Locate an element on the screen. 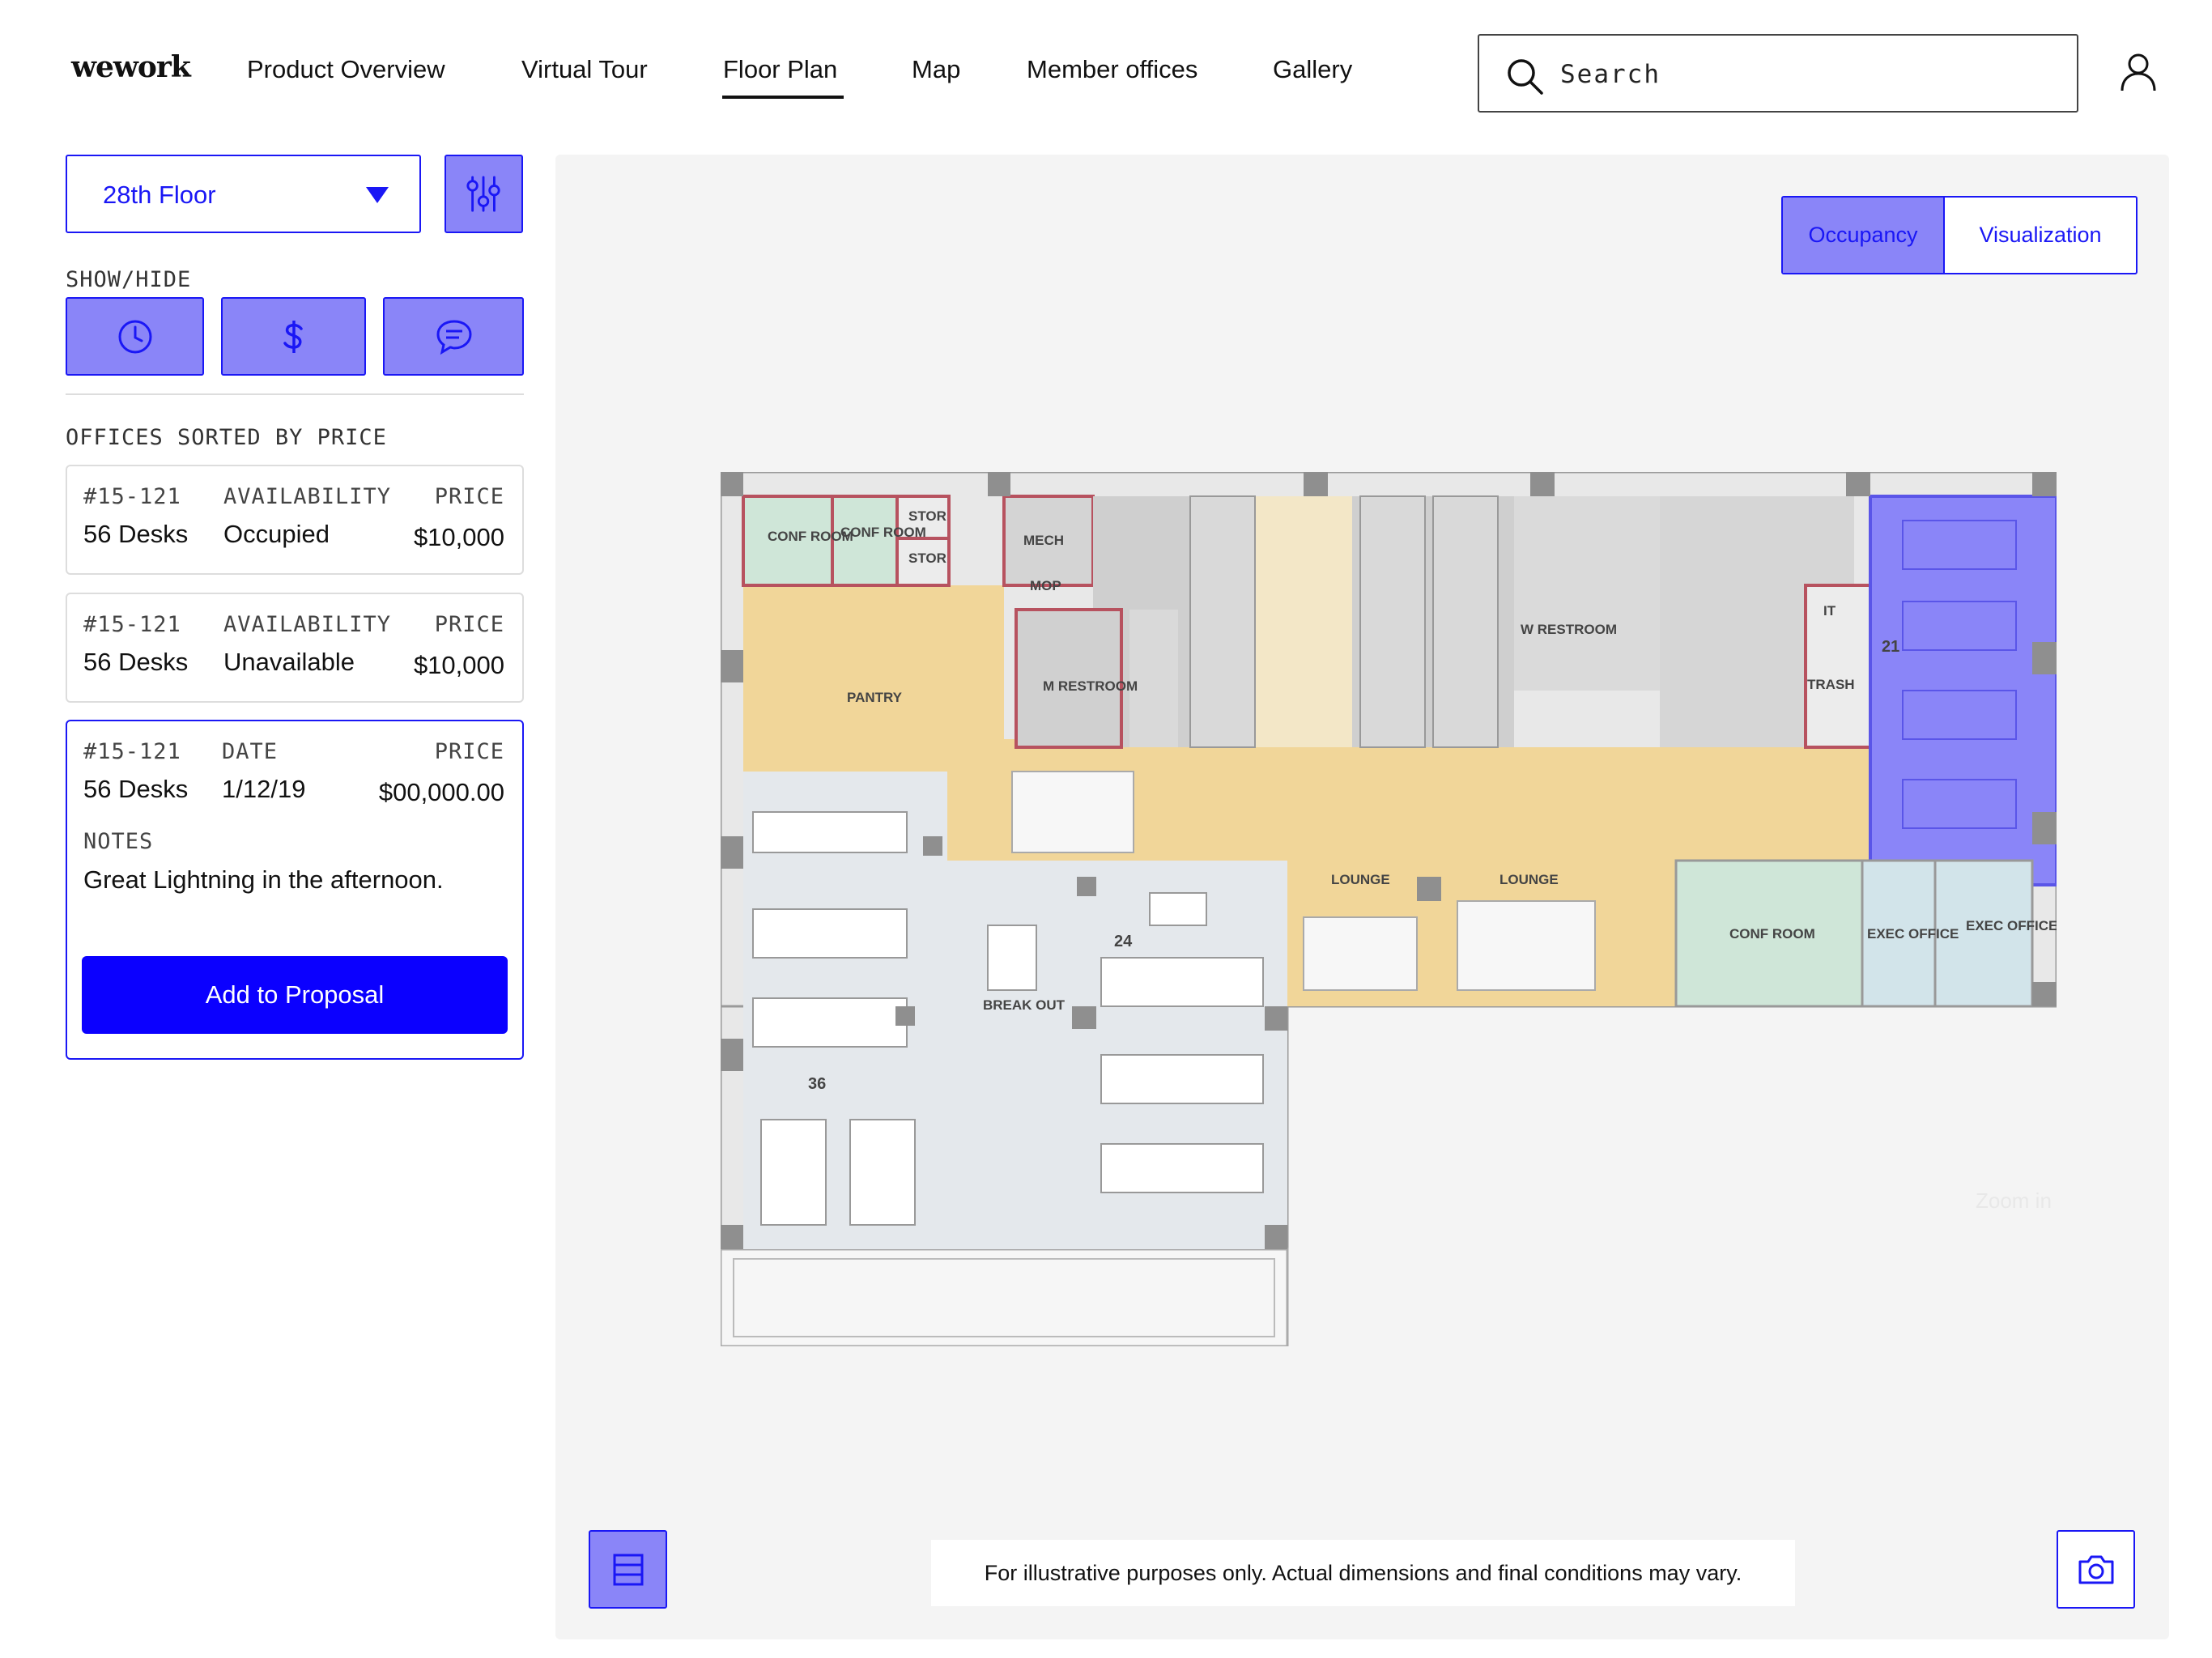 The width and height of the screenshot is (2212, 1658). nav-map: Map is located at coordinates (936, 69).